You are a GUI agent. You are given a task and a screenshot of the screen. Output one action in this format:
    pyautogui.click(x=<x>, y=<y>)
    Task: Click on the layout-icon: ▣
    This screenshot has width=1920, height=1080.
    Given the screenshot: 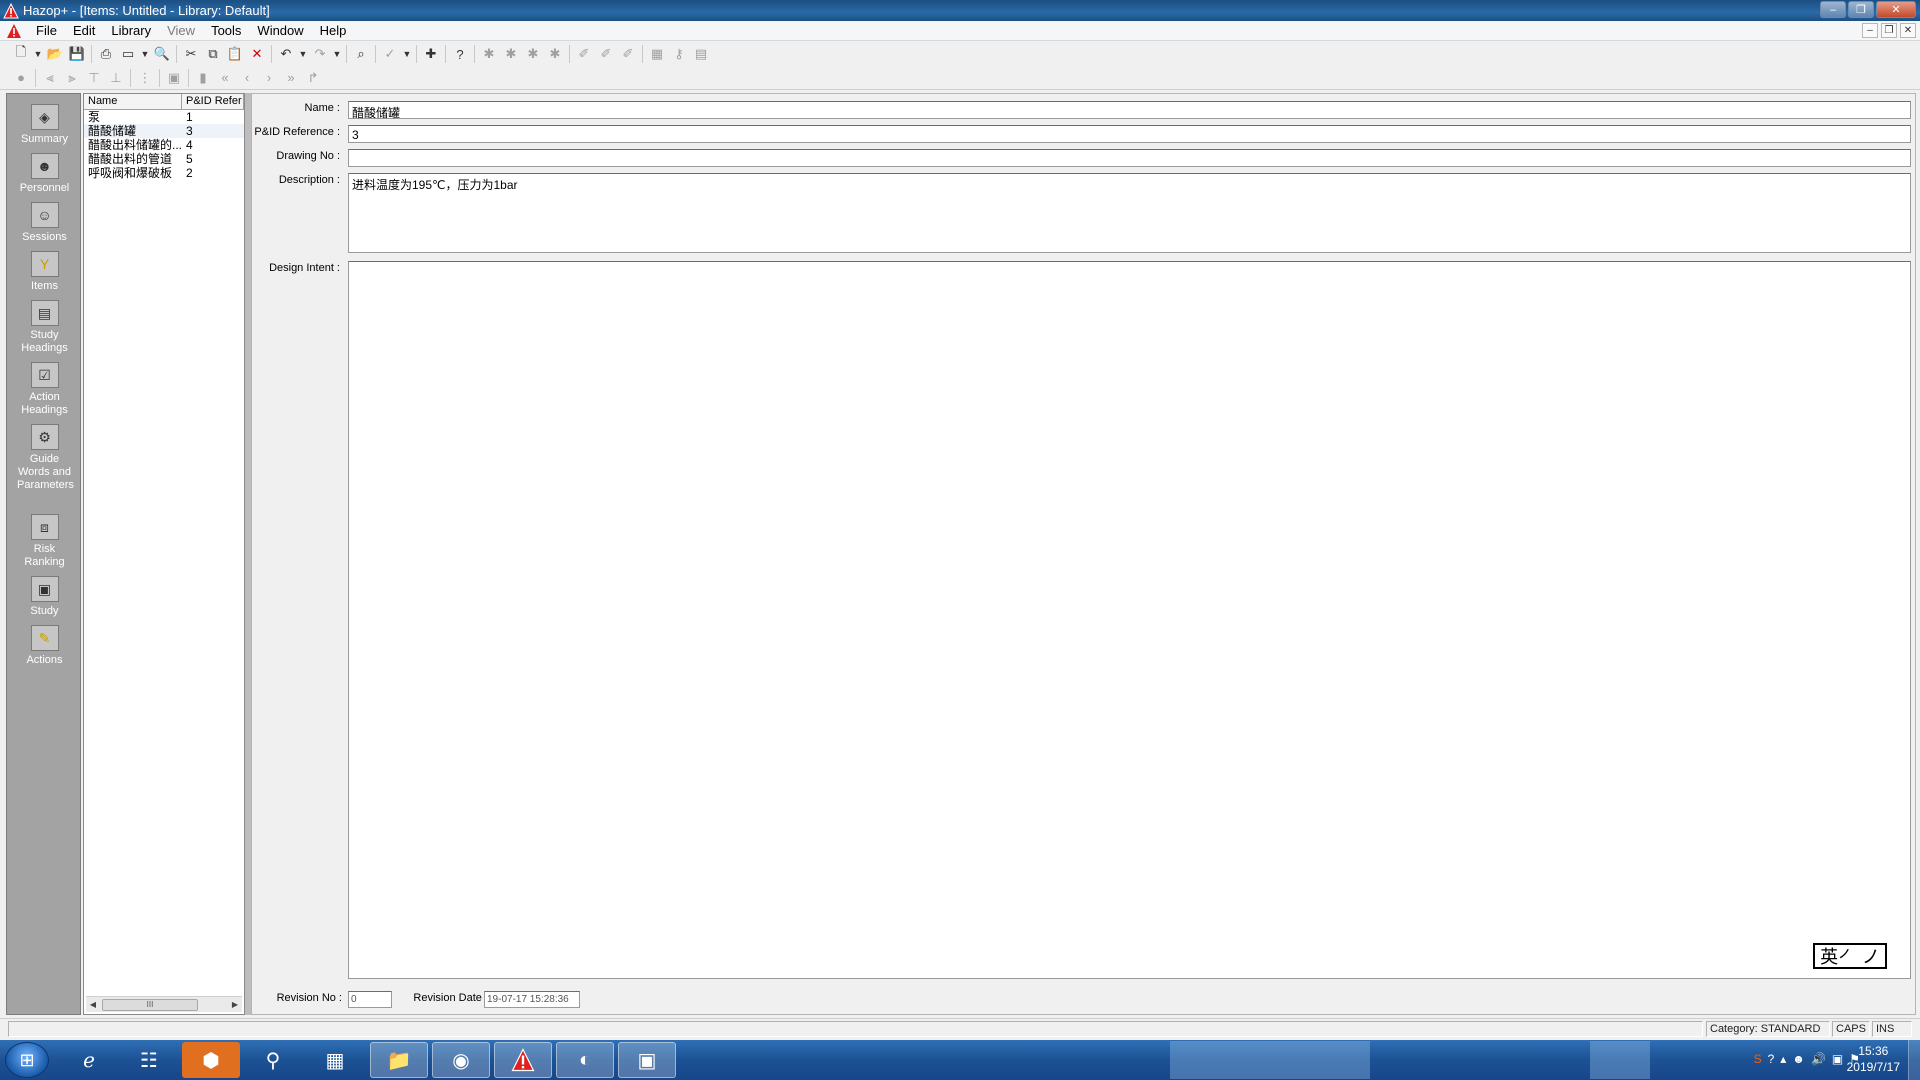 What is the action you would take?
    pyautogui.click(x=174, y=78)
    